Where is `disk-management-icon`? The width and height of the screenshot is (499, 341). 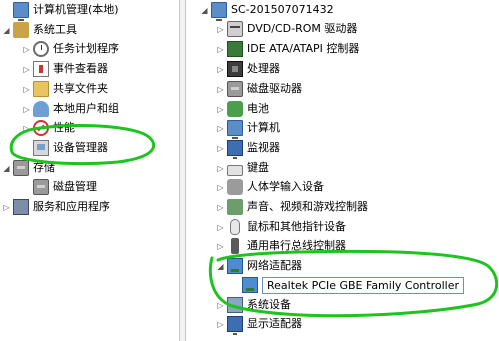 disk-management-icon is located at coordinates (41, 187).